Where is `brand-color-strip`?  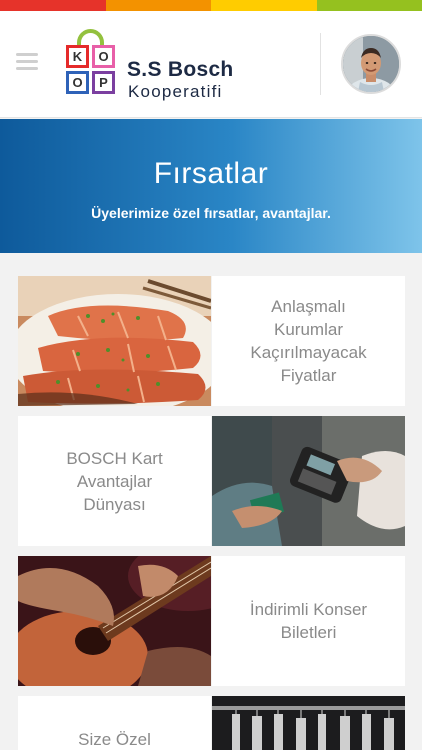 brand-color-strip is located at coordinates (211, 5).